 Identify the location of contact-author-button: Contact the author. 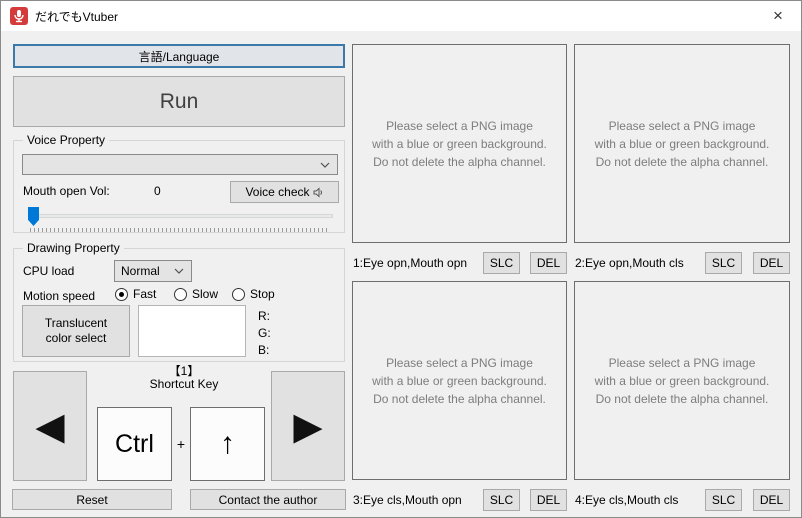
(268, 499).